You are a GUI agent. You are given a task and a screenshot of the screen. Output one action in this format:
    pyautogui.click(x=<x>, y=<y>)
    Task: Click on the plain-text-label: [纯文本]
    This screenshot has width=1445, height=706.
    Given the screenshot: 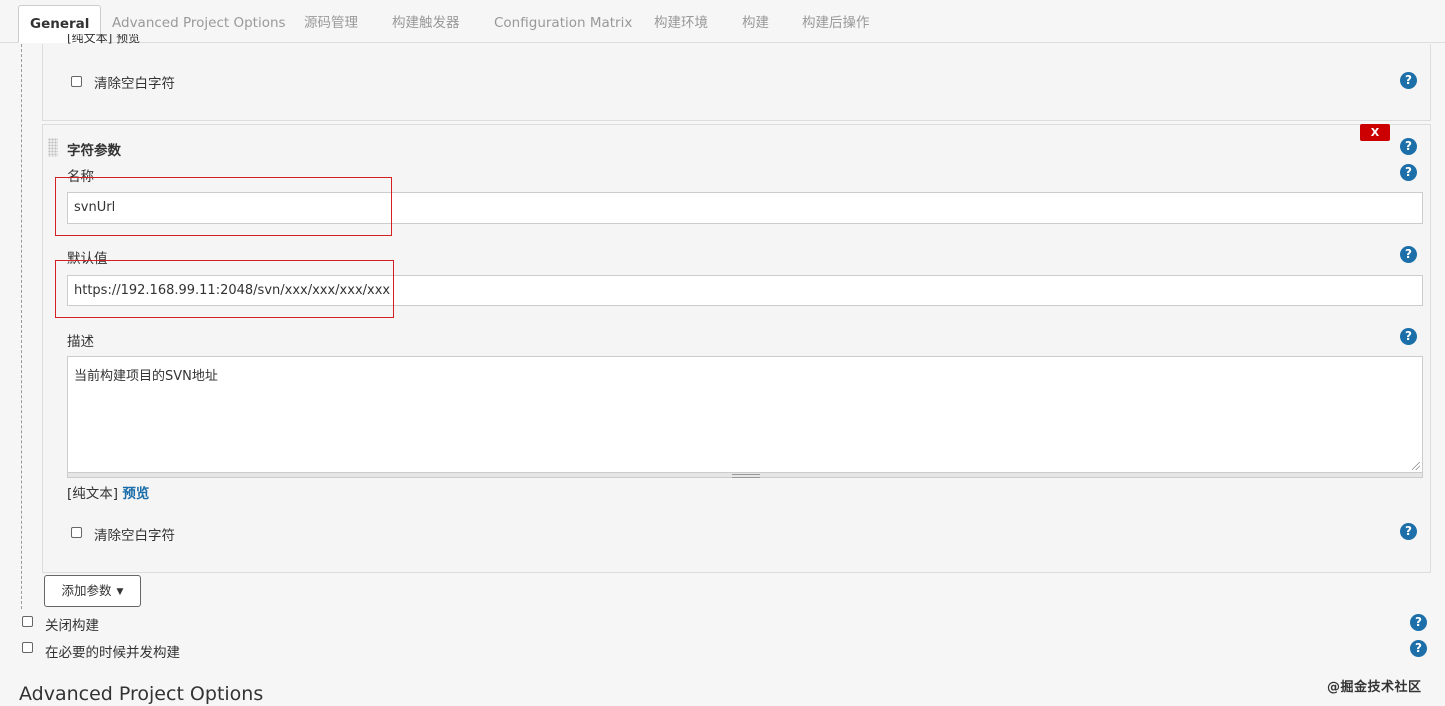 What is the action you would take?
    pyautogui.click(x=93, y=494)
    